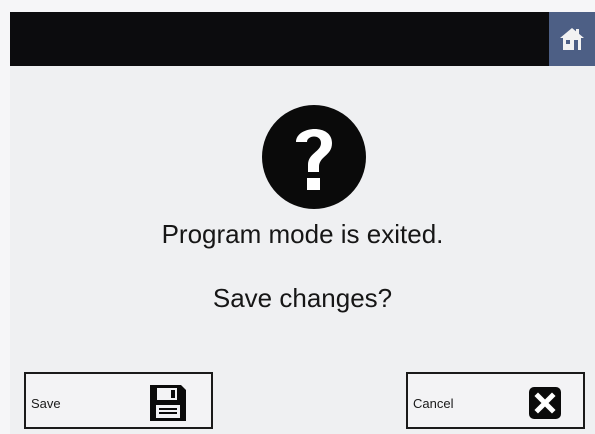 The width and height of the screenshot is (595, 434). What do you see at coordinates (495, 400) in the screenshot?
I see `cancel-button: Cancel` at bounding box center [495, 400].